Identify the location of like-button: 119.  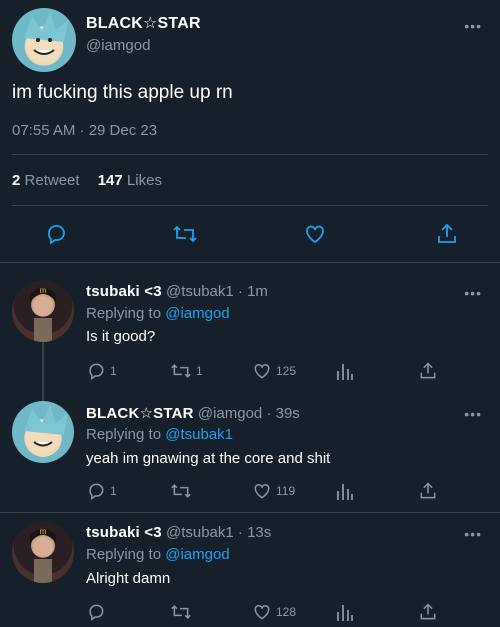
(273, 491).